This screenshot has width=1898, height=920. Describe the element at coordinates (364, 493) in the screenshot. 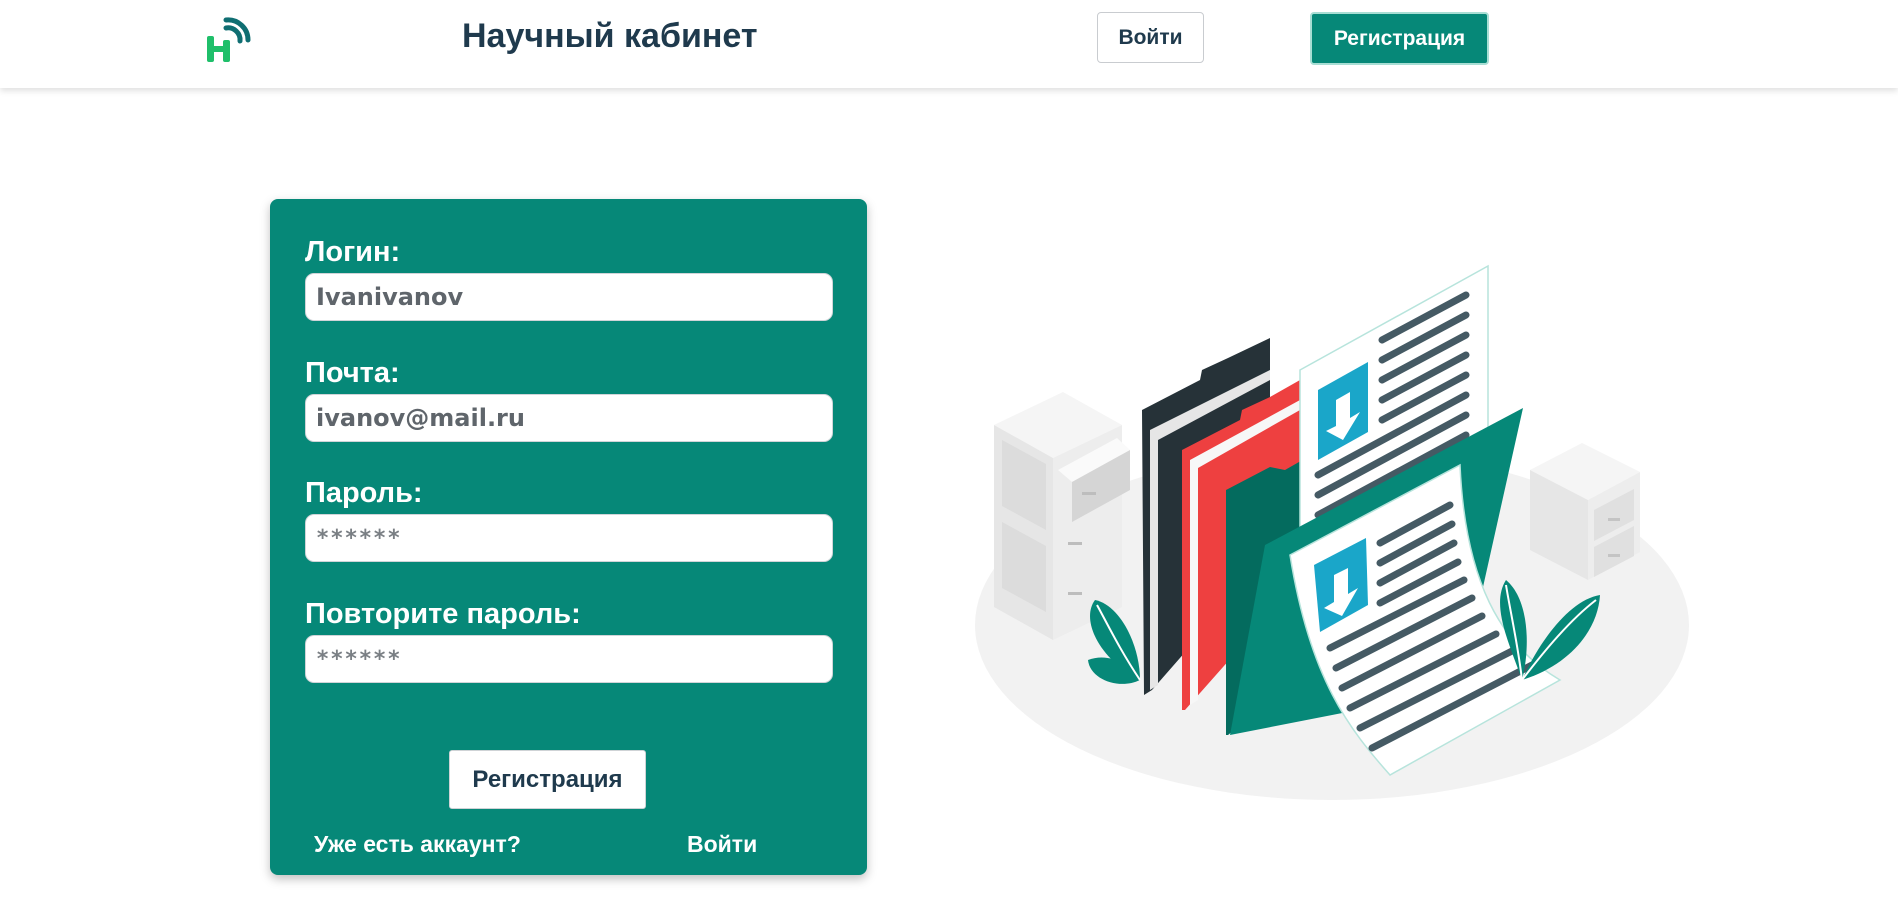

I see `password-label: Пароль:` at that location.